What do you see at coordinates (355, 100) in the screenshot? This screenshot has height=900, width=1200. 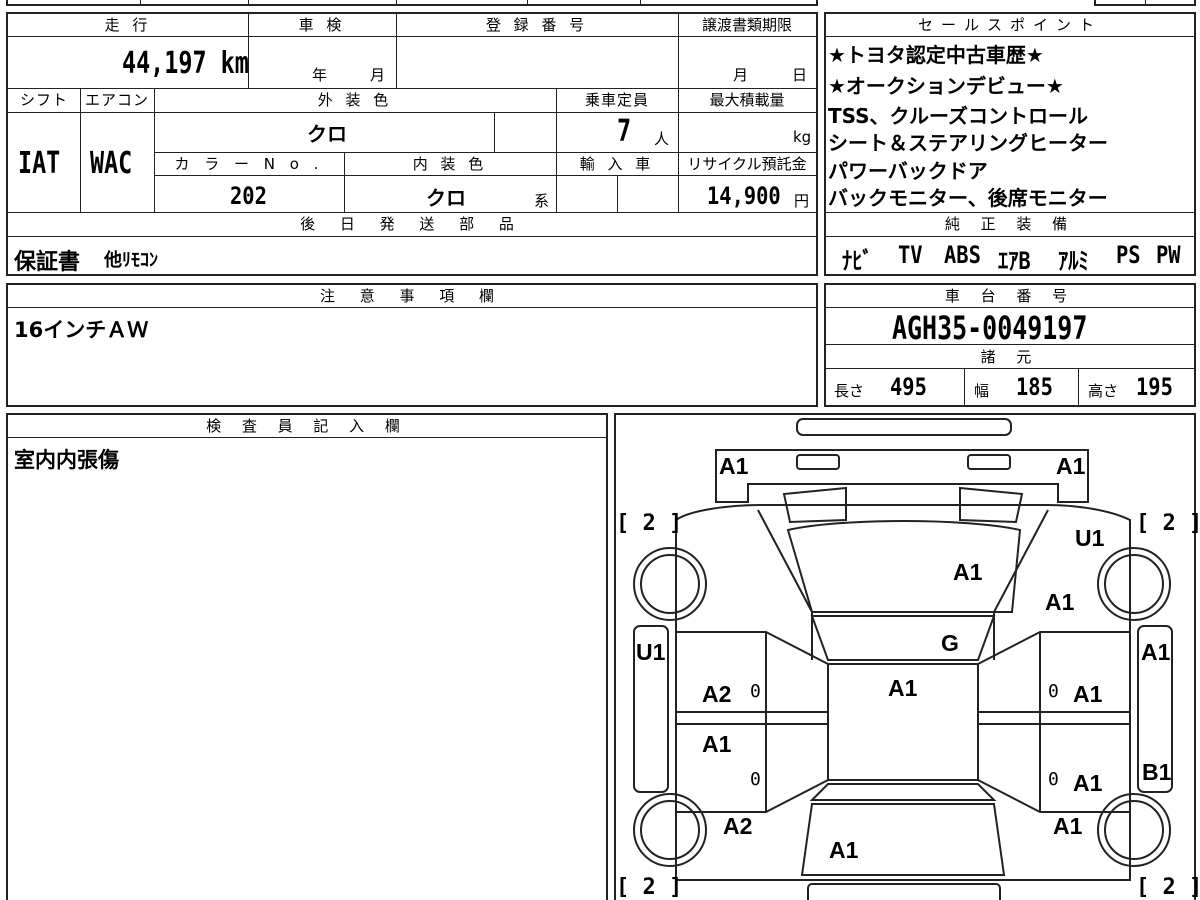 I see `exterior-color-label: 外 装 色` at bounding box center [355, 100].